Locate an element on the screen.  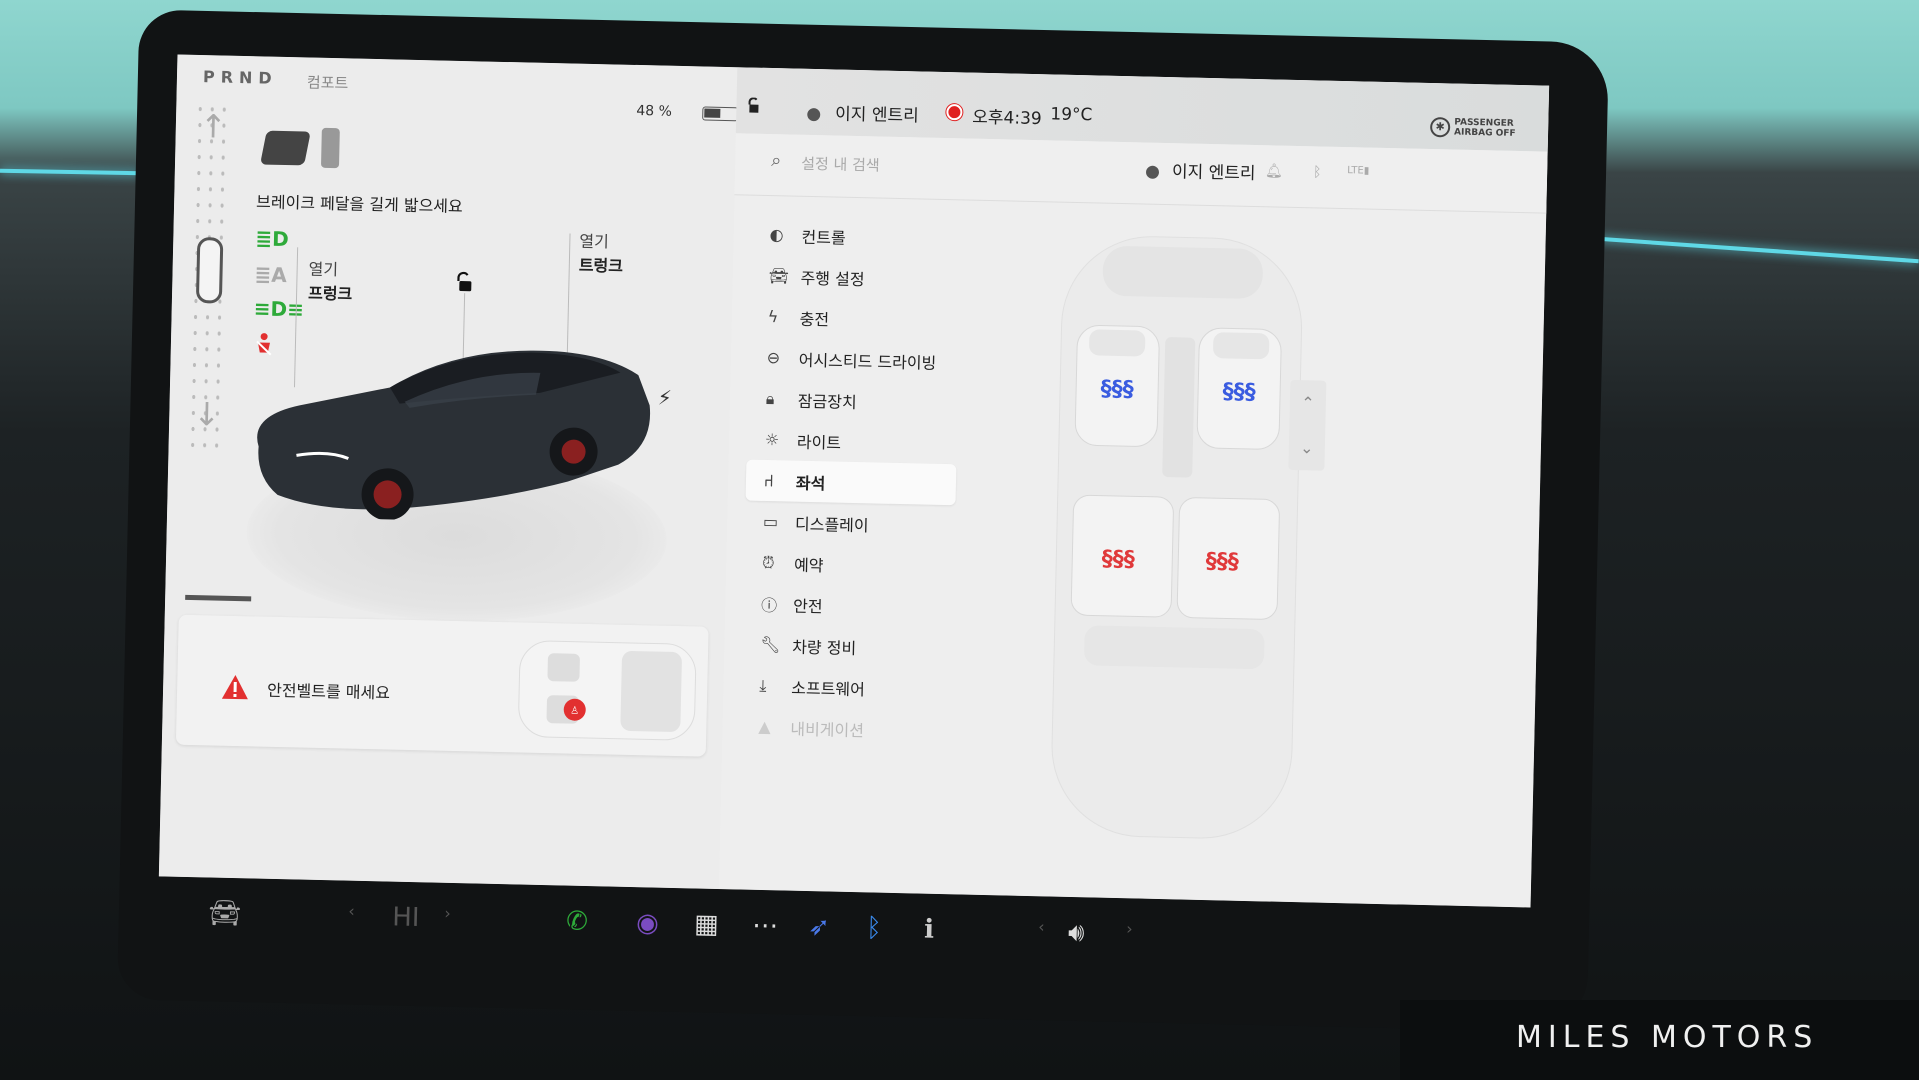
frunk-open-button: 열기 프렁크 is located at coordinates (330, 282).